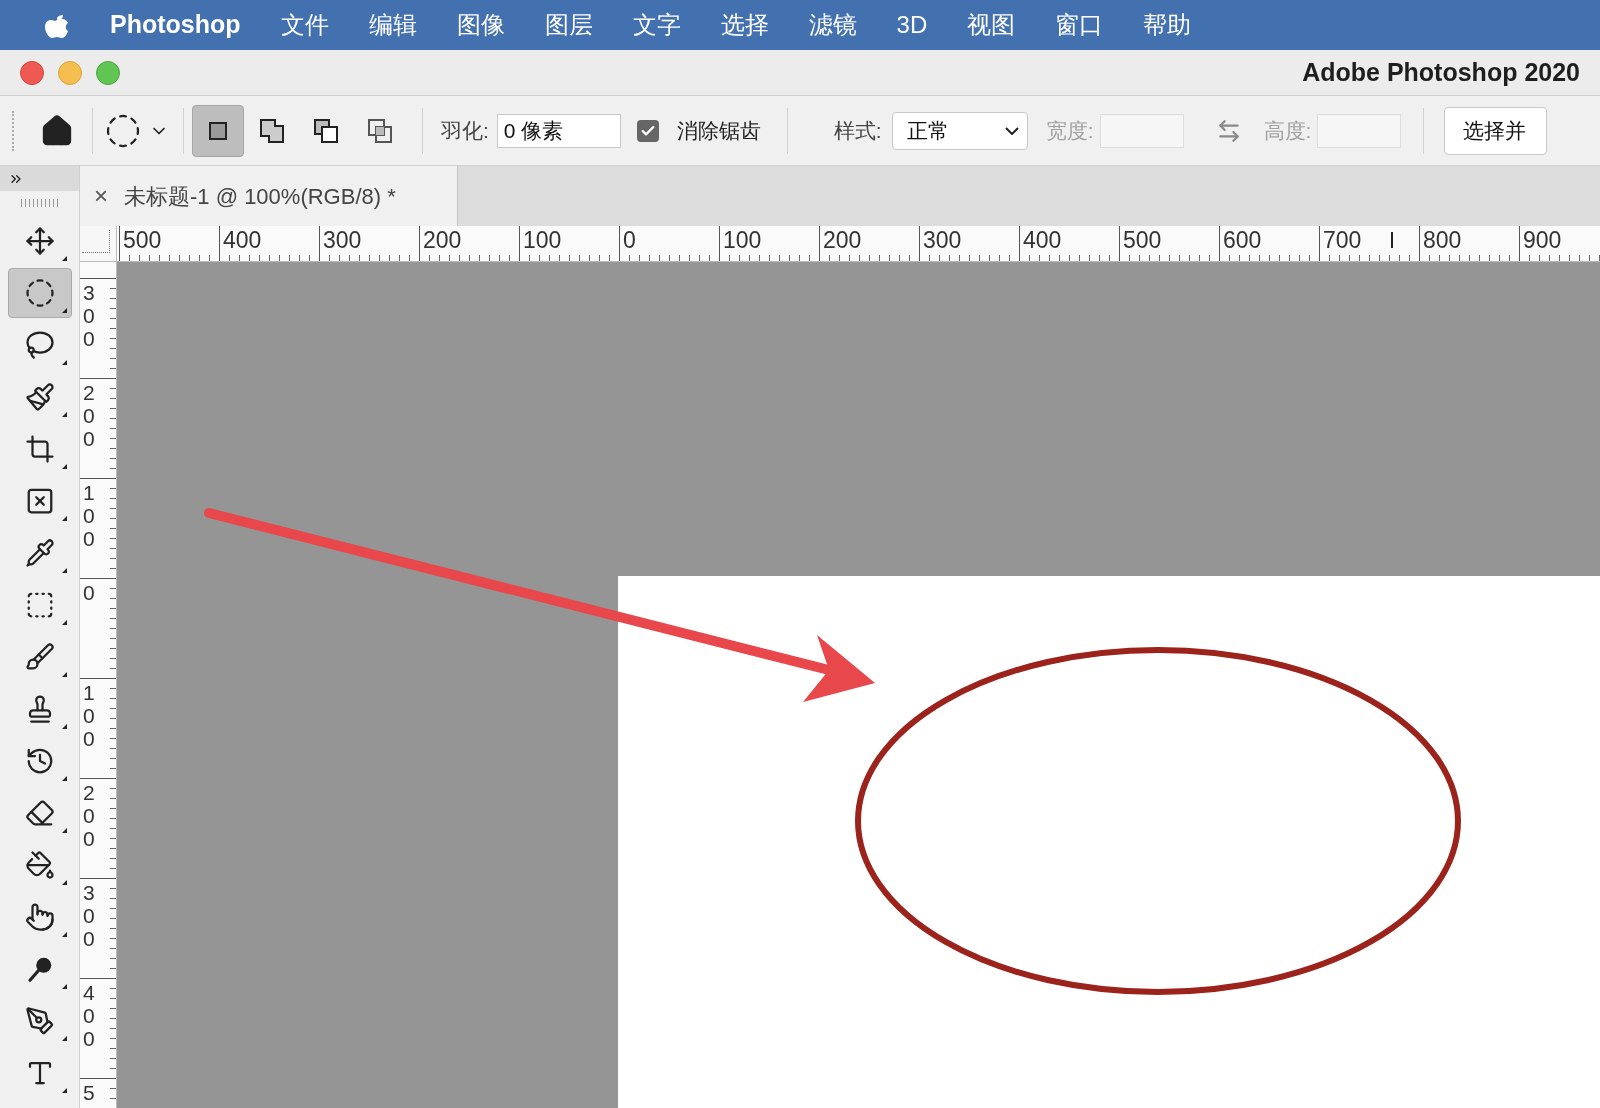  I want to click on chevron-down-icon, so click(1011, 130).